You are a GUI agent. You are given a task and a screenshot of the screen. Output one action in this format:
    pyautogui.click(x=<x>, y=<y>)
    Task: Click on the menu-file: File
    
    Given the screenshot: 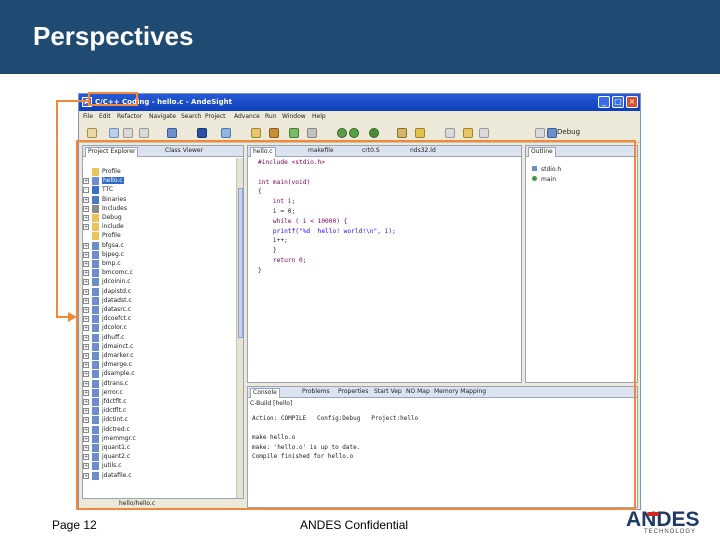 What is the action you would take?
    pyautogui.click(x=88, y=116)
    